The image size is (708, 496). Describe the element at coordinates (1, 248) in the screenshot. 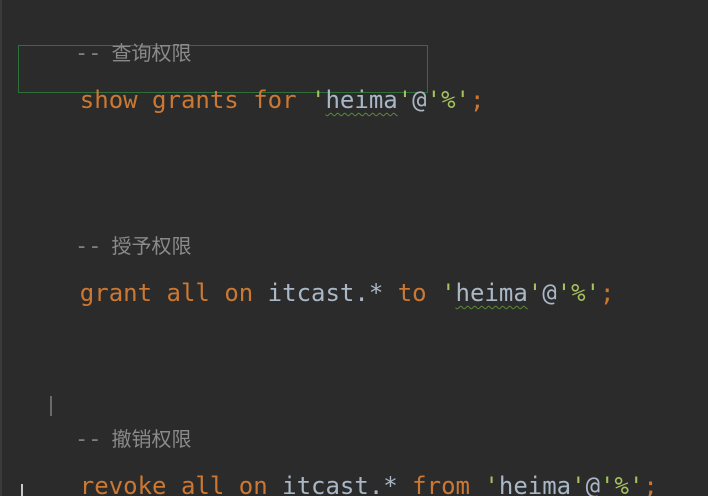

I see `editor-left-edge` at that location.